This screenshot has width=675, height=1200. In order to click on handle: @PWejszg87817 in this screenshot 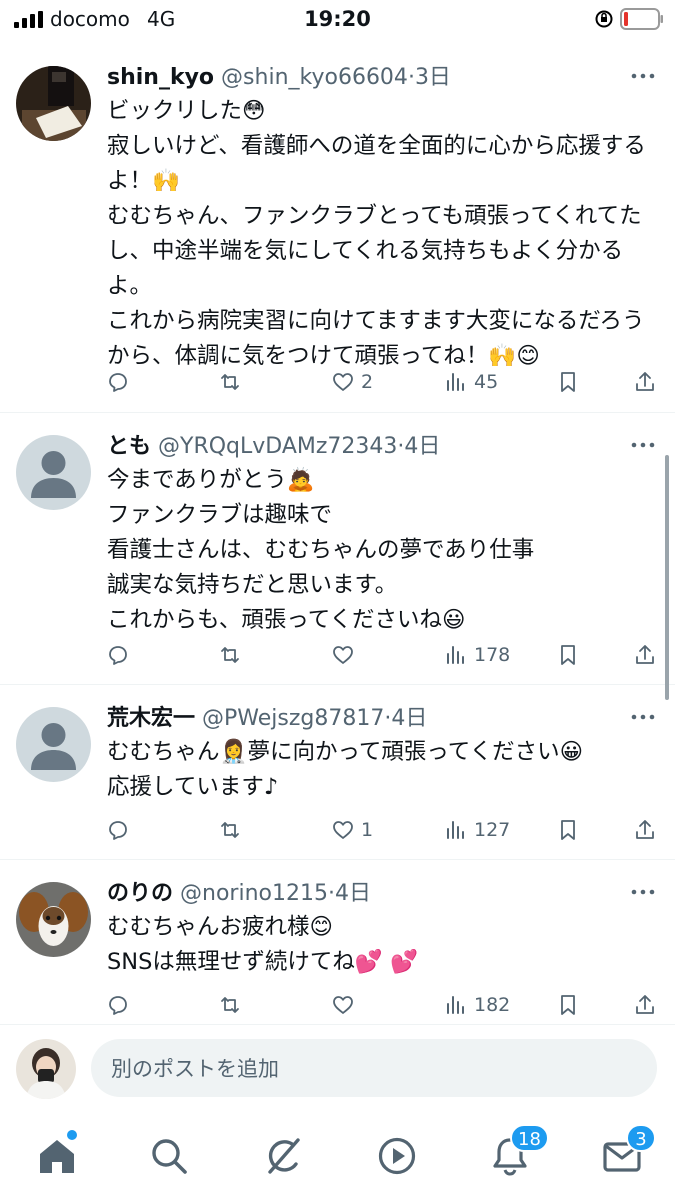, I will do `click(293, 718)`.